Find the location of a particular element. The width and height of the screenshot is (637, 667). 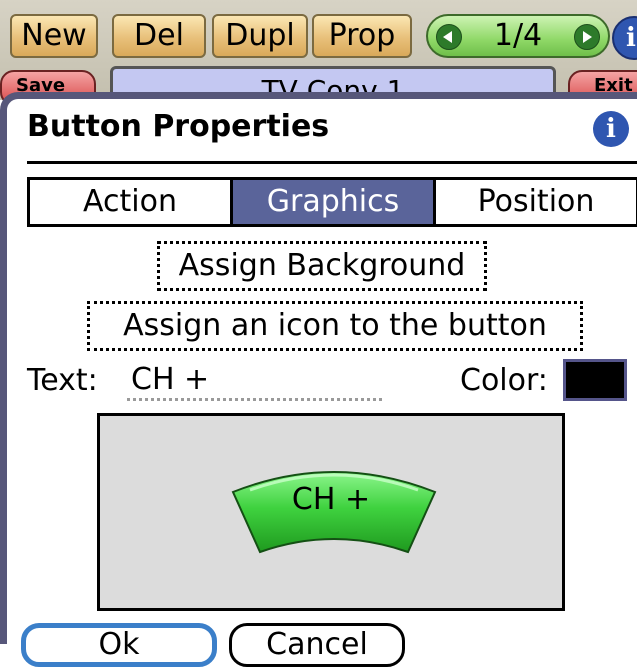

text-label: Text: is located at coordinates (62, 380).